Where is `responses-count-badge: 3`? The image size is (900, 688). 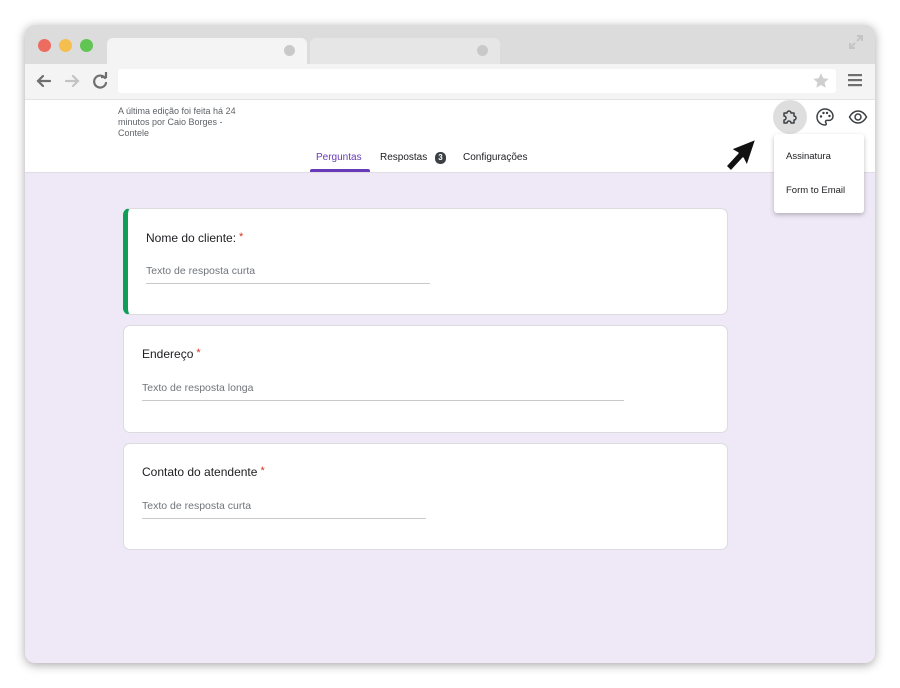
responses-count-badge: 3 is located at coordinates (440, 158).